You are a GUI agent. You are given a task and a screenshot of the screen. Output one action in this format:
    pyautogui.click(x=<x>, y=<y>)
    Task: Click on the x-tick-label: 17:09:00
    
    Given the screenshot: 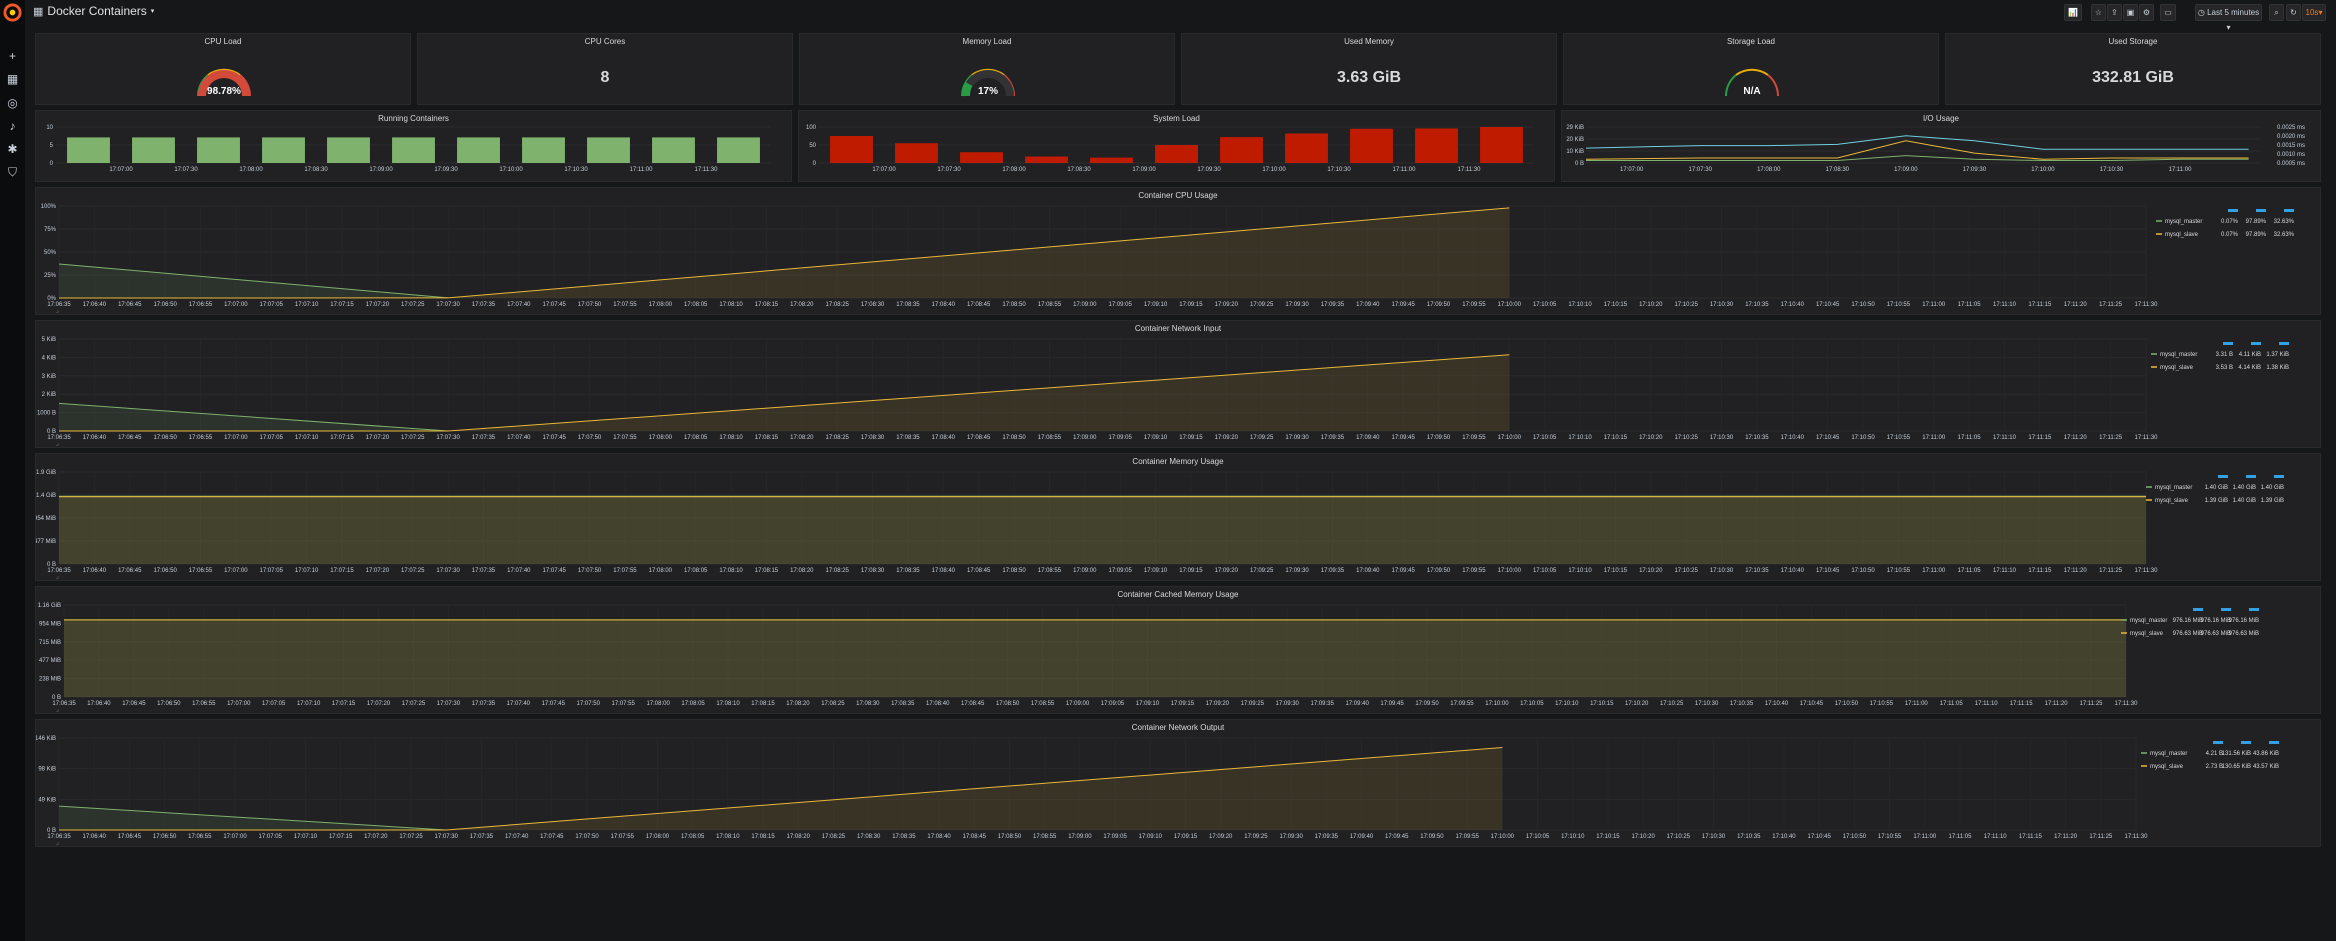 What is the action you would take?
    pyautogui.click(x=1085, y=571)
    